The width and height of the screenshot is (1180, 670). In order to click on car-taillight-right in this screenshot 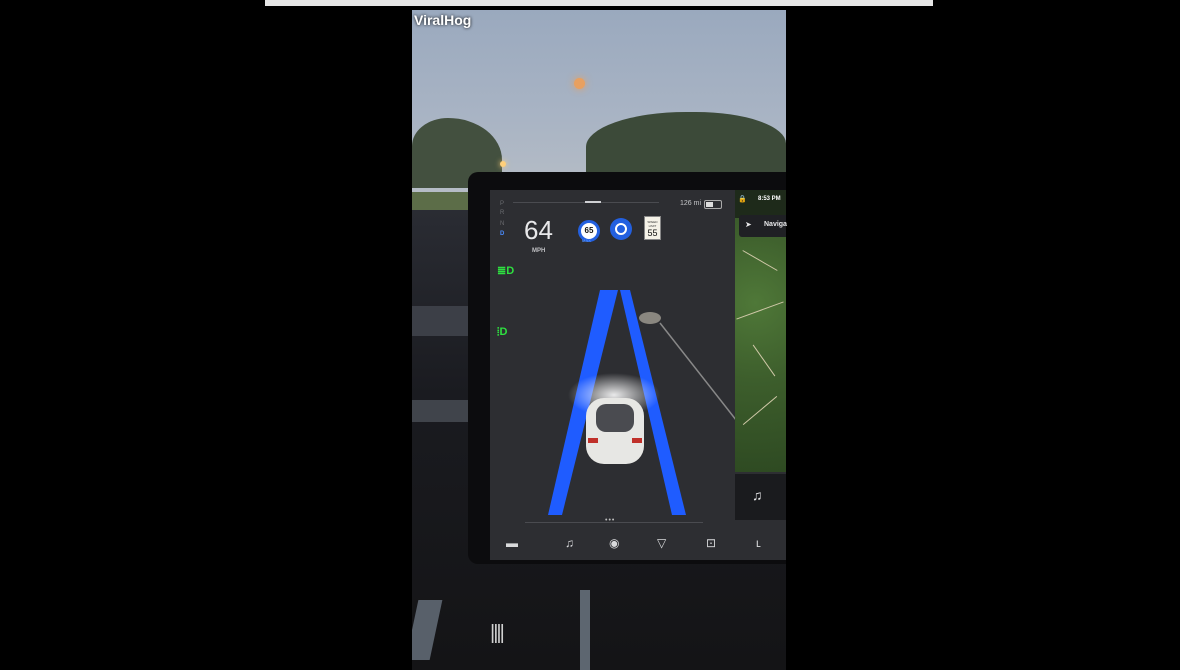, I will do `click(637, 440)`.